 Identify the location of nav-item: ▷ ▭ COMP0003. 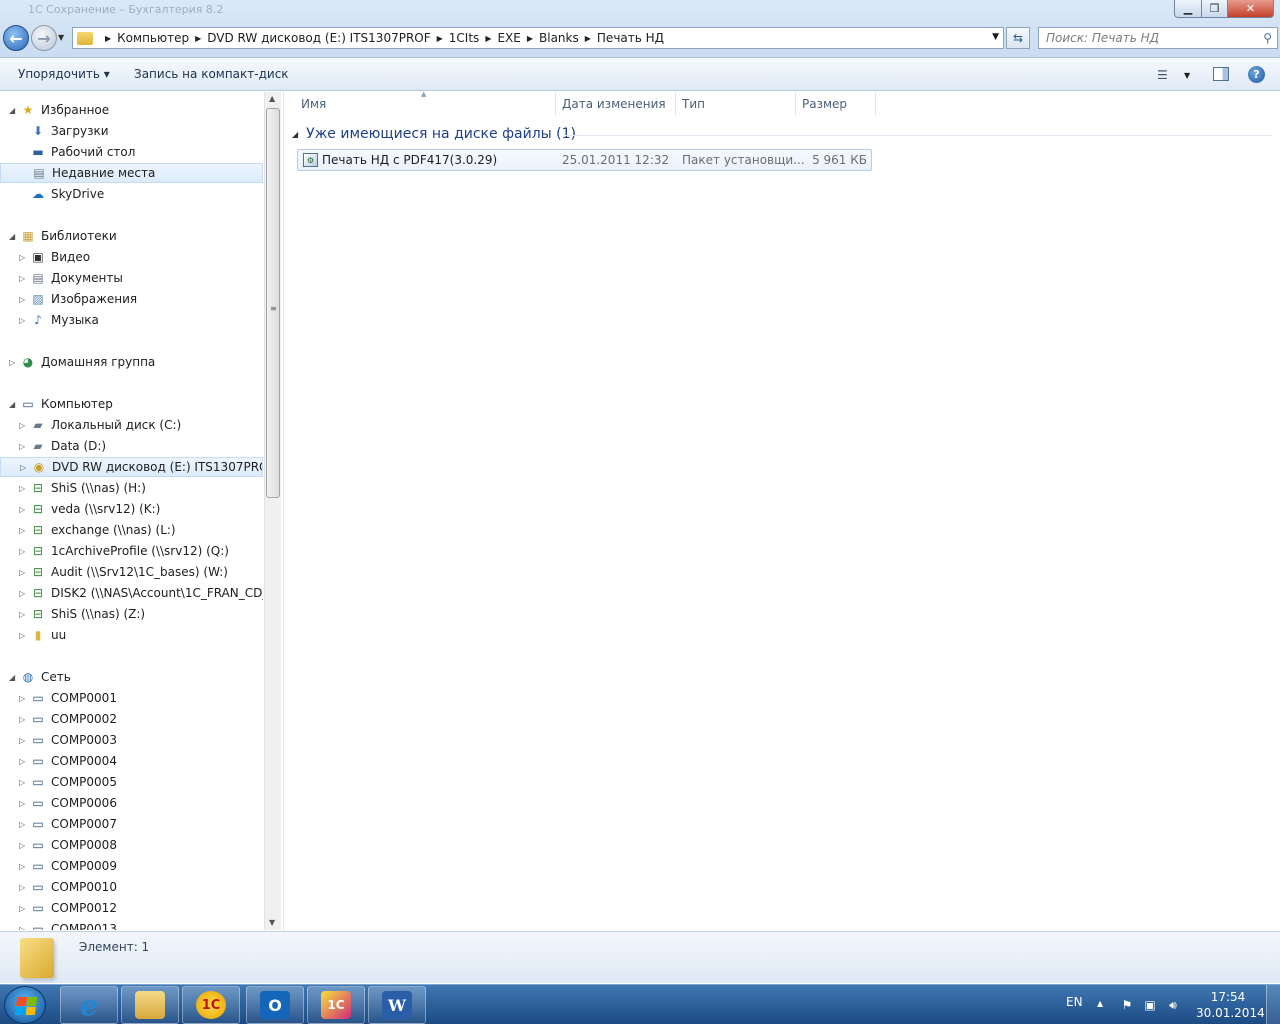
(131, 740).